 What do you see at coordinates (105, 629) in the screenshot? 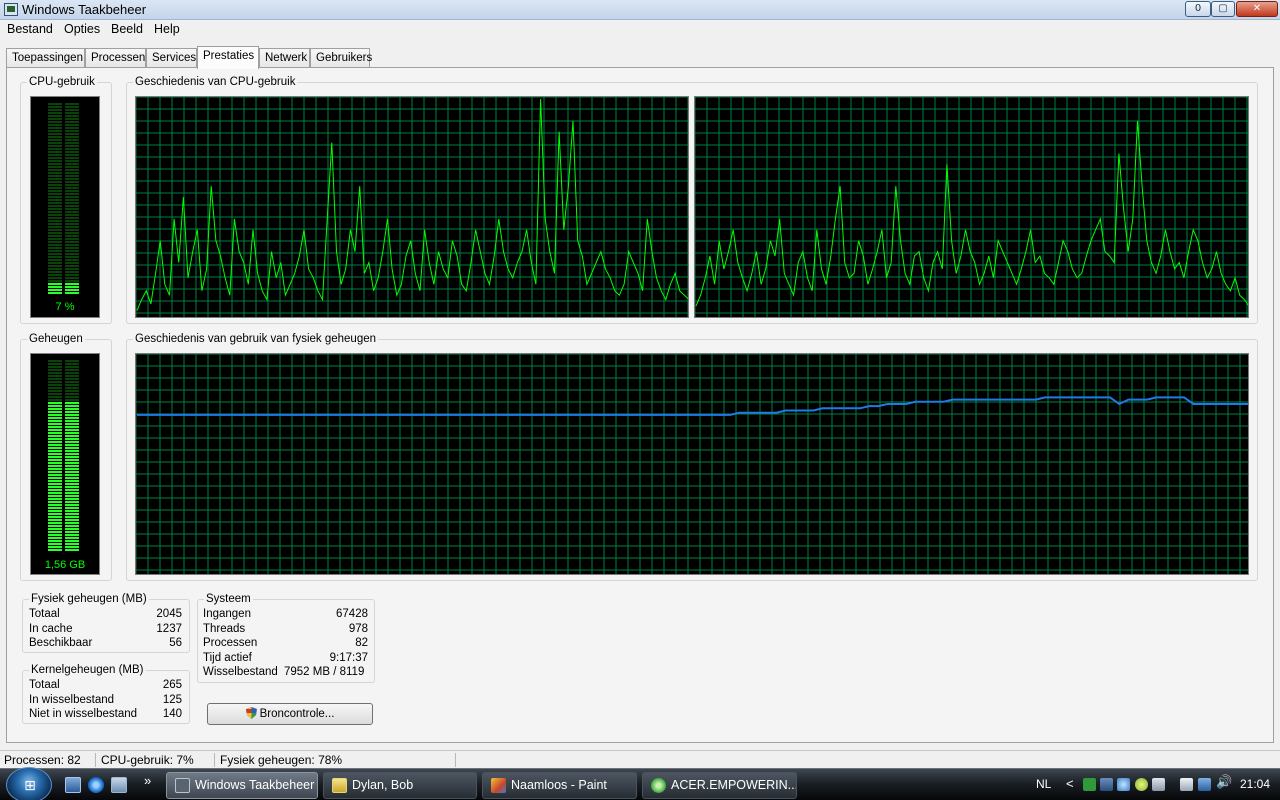
I see `physical-cache-row: In cache 1237` at bounding box center [105, 629].